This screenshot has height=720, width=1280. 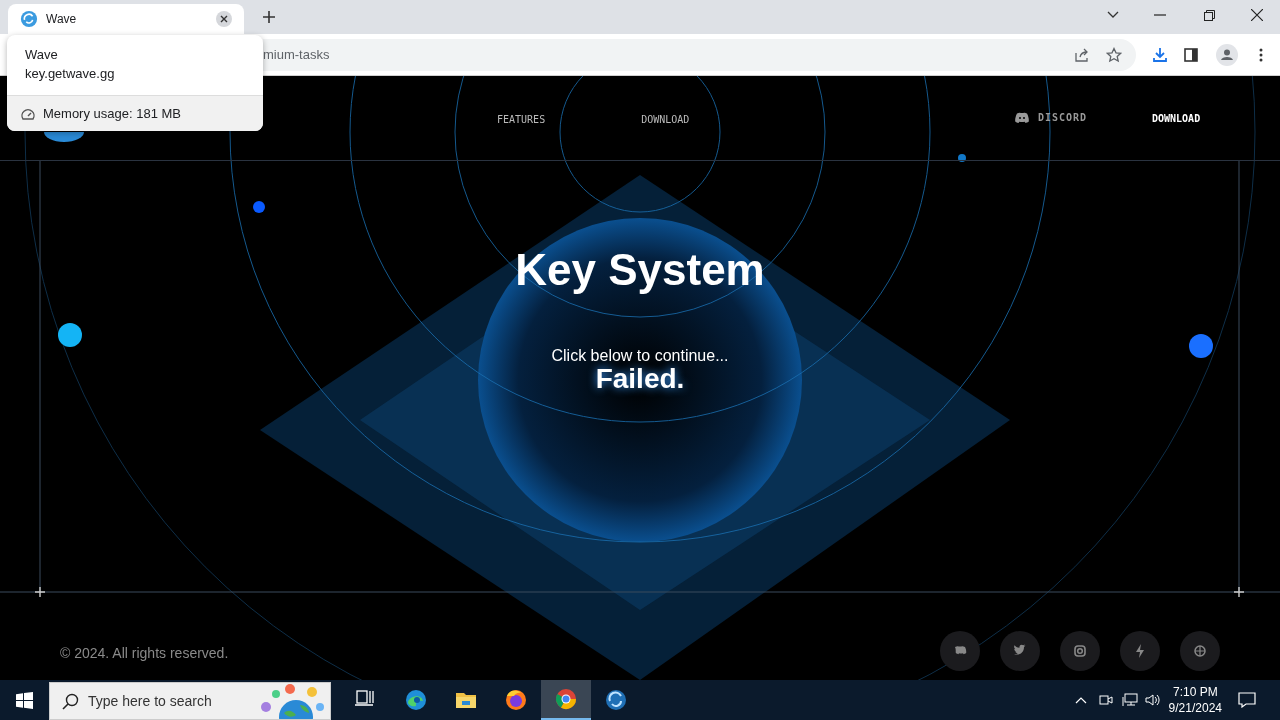 I want to click on chrome-icon, so click(x=566, y=699).